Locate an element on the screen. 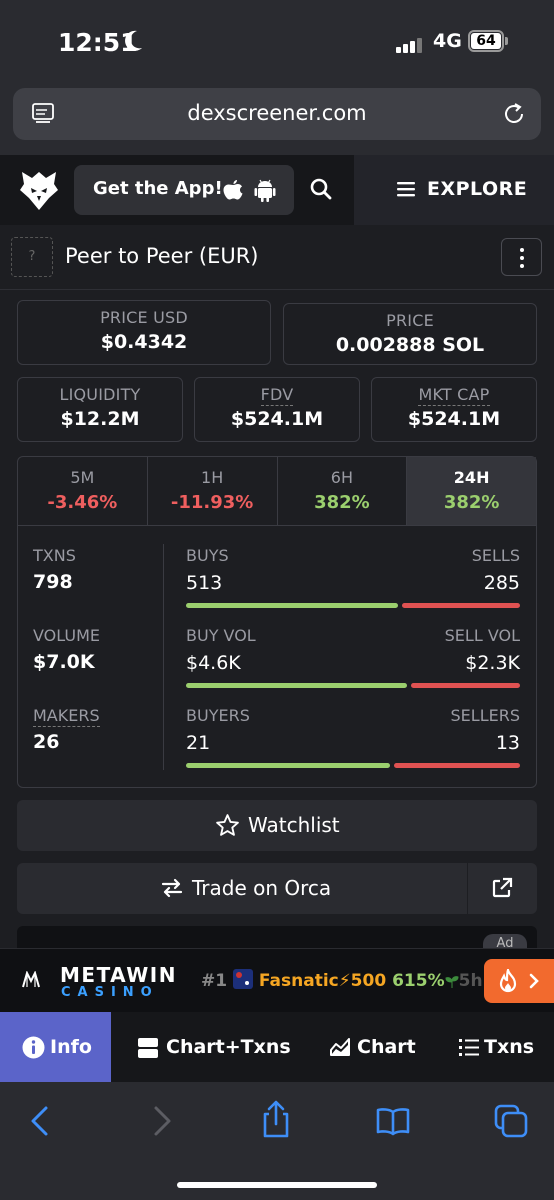 This screenshot has height=1200, width=554. explore-button: EXPLORE is located at coordinates (454, 190).